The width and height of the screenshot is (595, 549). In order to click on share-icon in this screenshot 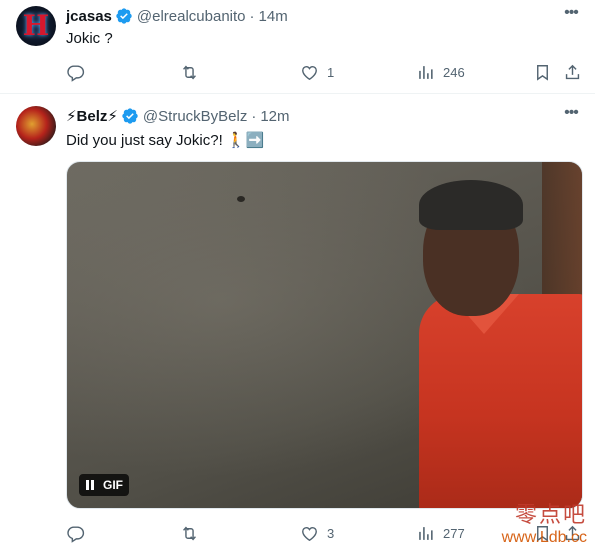, I will do `click(572, 71)`.